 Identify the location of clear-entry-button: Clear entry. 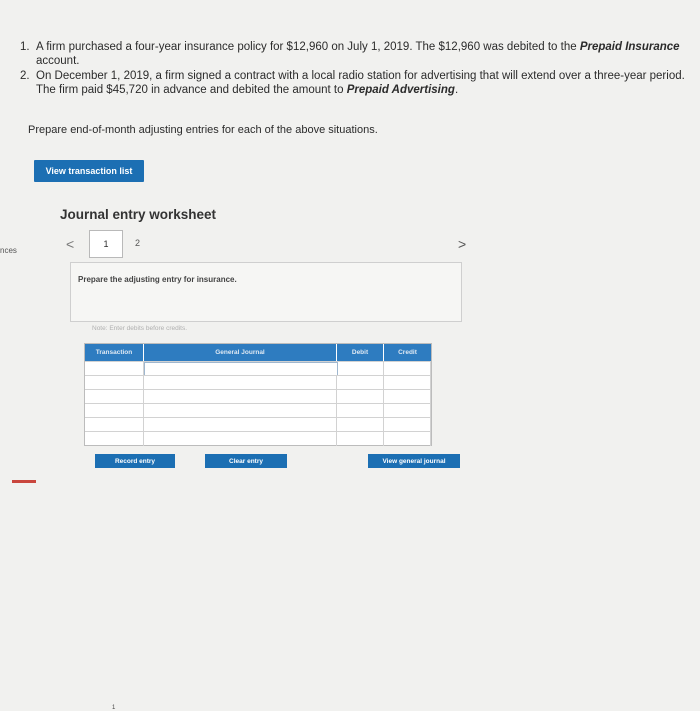
(246, 461).